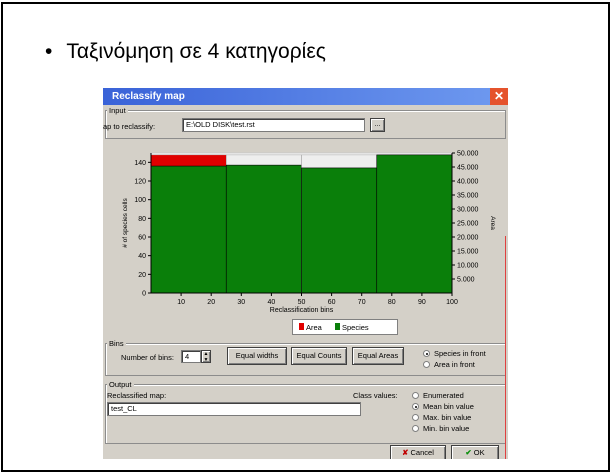  I want to click on y-left-tick-label: 60, so click(142, 238).